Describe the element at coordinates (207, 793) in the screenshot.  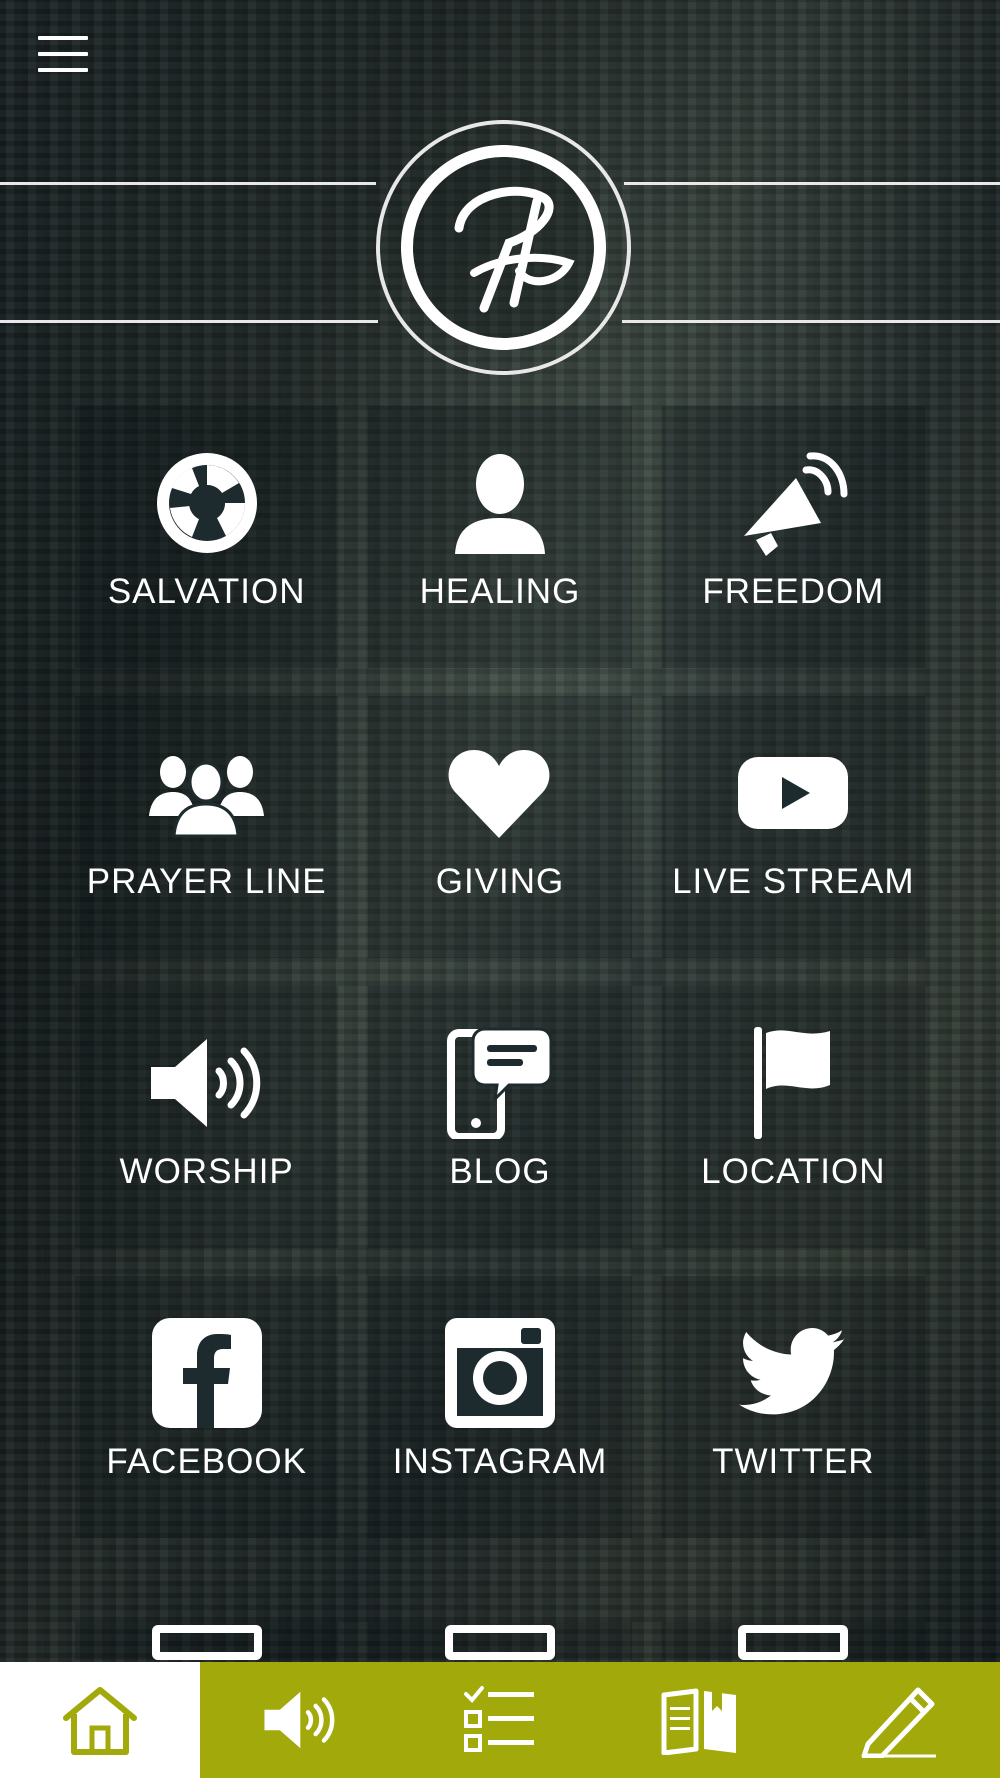
I see `group-icon` at that location.